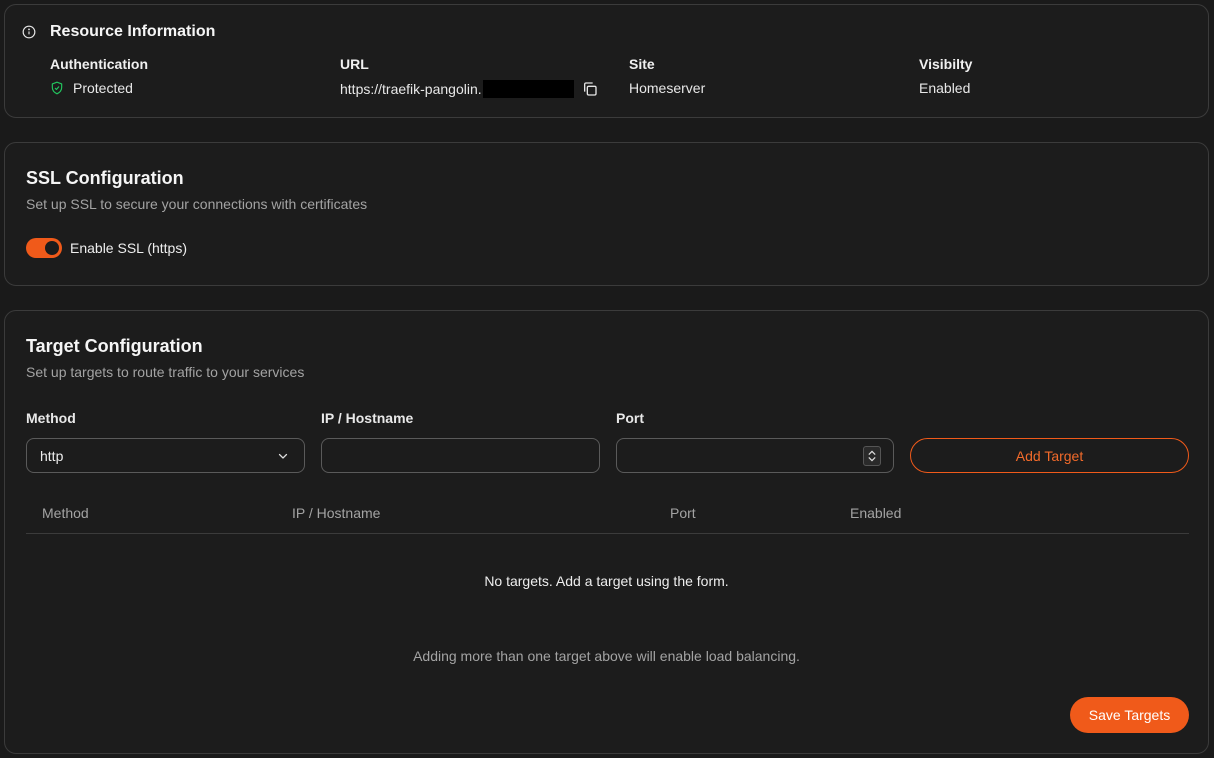  What do you see at coordinates (354, 64) in the screenshot?
I see `url-label: URL` at bounding box center [354, 64].